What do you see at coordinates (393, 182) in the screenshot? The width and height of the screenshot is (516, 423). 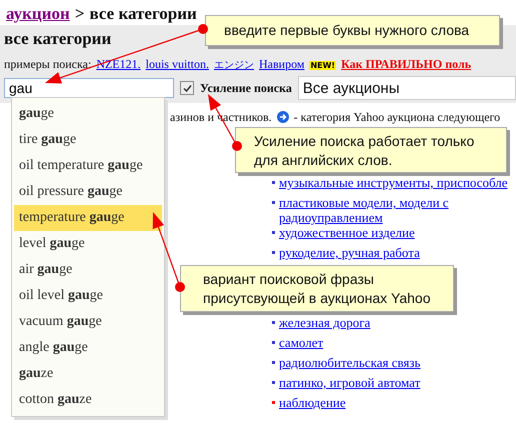 I see `category-link: музыкальные инструменты, приспособле` at bounding box center [393, 182].